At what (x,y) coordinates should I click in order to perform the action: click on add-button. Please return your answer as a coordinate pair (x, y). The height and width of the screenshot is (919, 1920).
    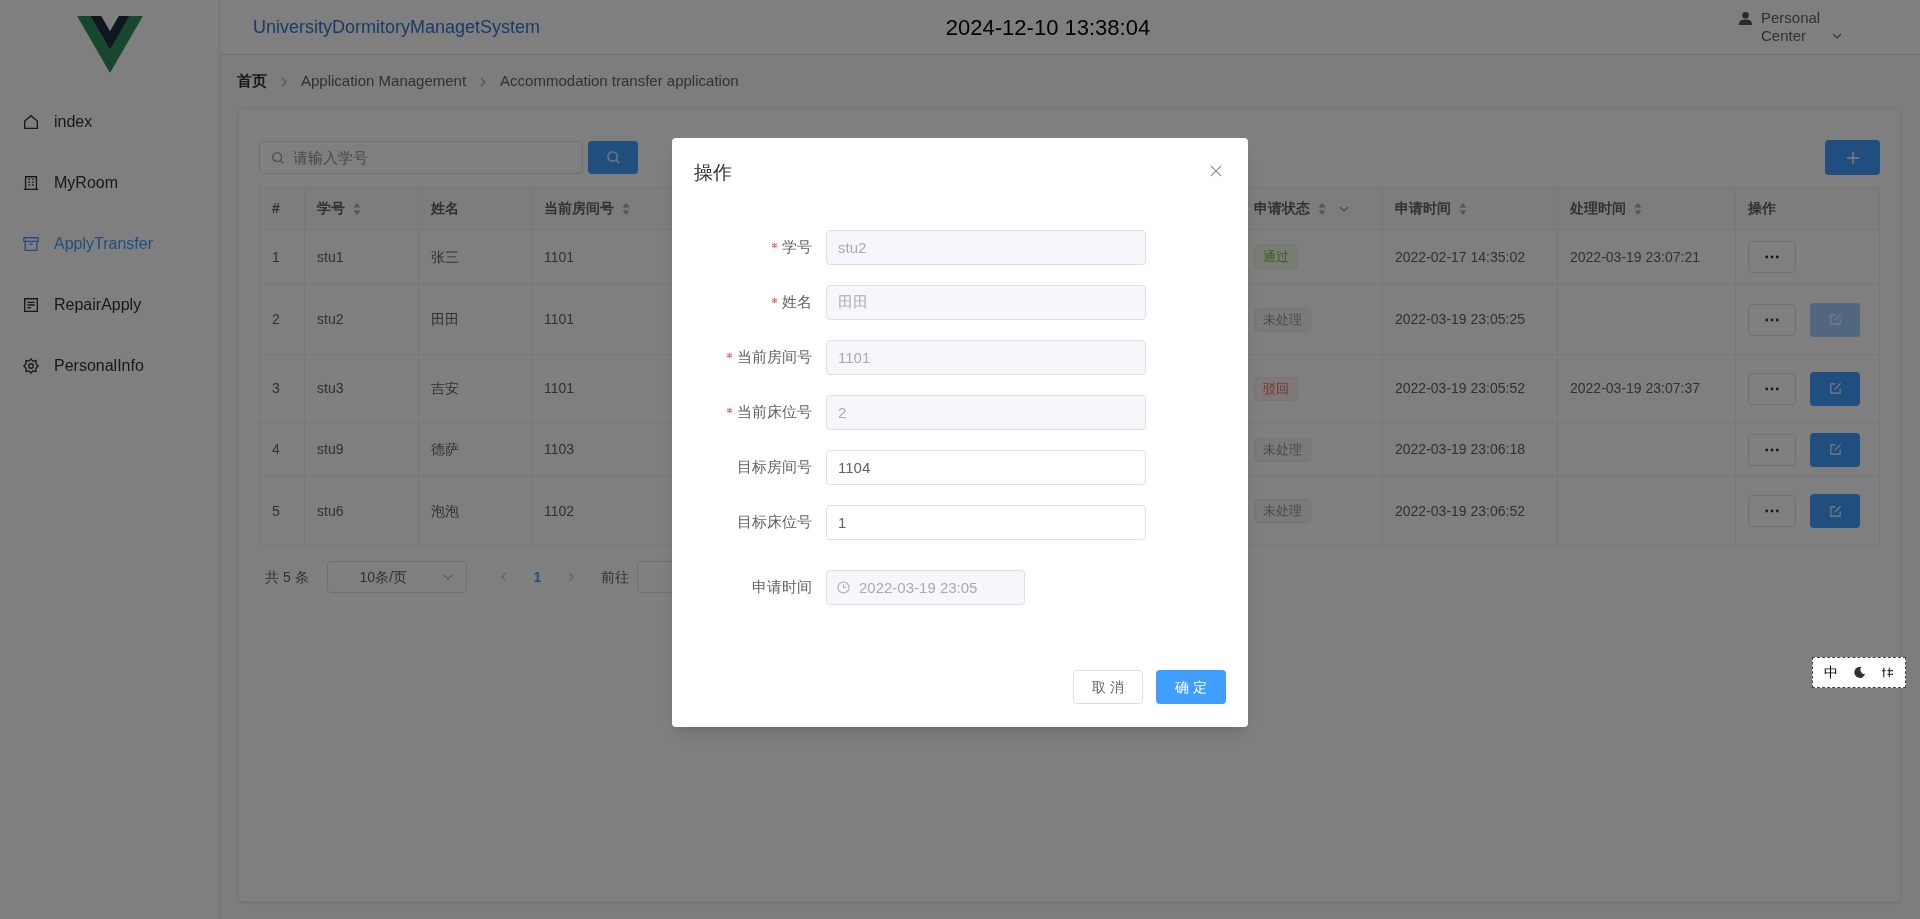
    Looking at the image, I should click on (1852, 157).